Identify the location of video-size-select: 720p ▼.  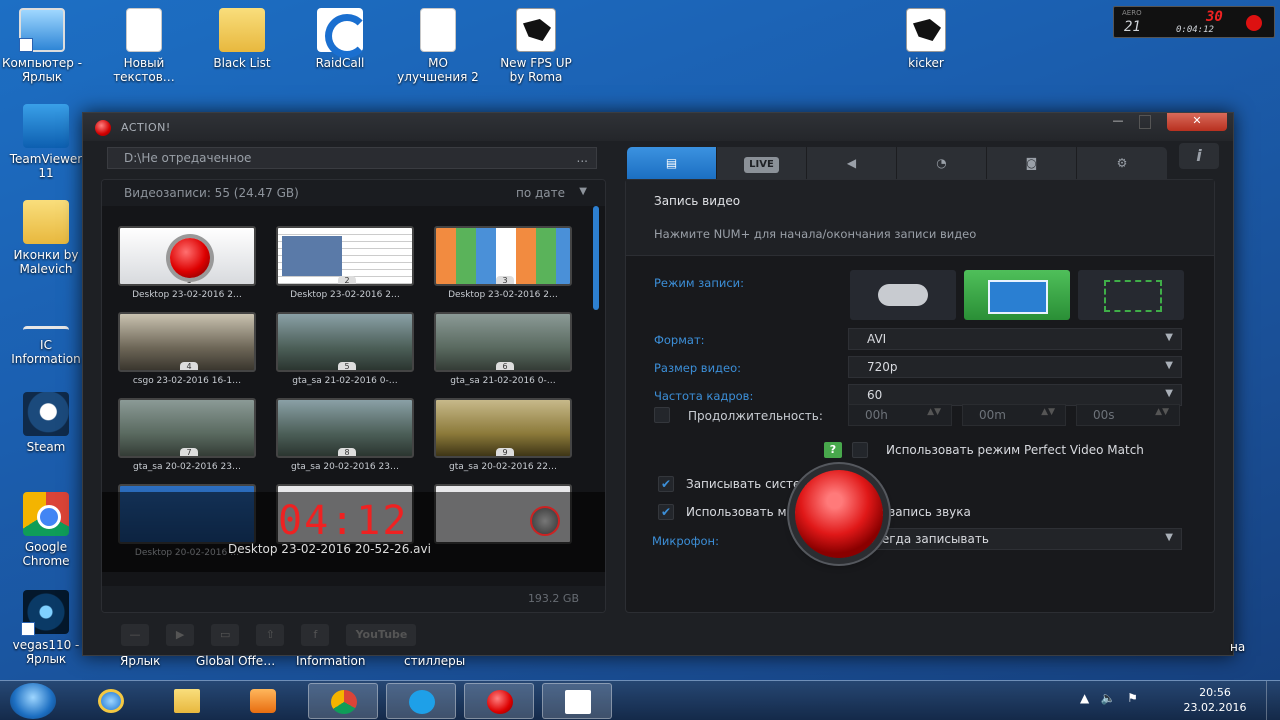
(1015, 367).